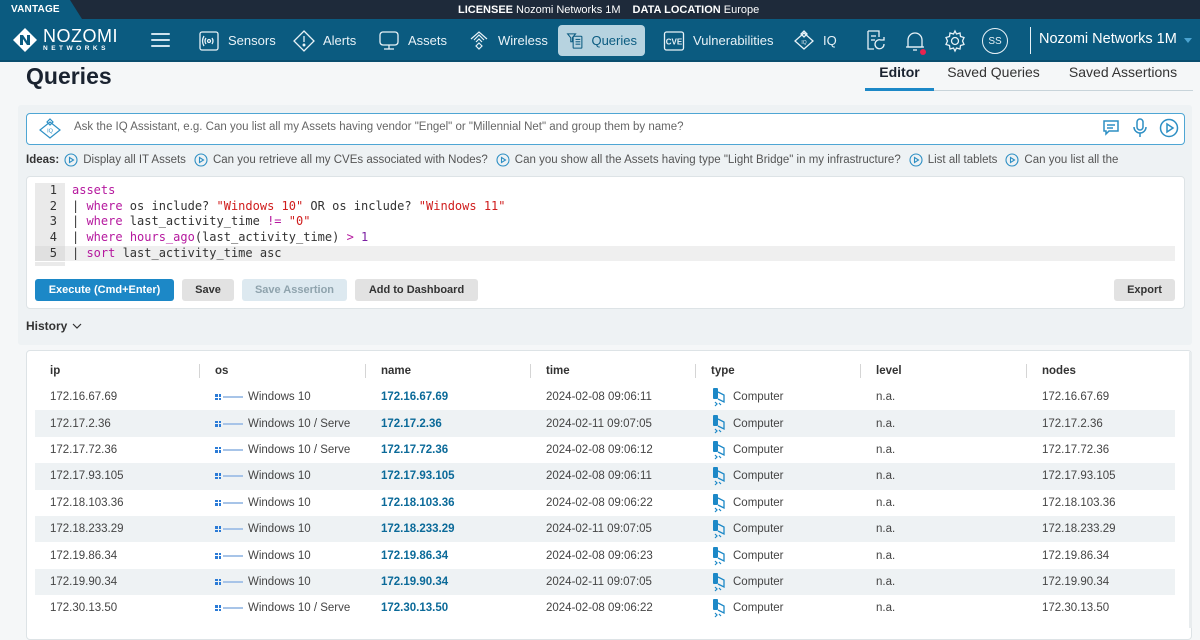 This screenshot has height=640, width=1200. I want to click on column-header-name: name, so click(448, 371).